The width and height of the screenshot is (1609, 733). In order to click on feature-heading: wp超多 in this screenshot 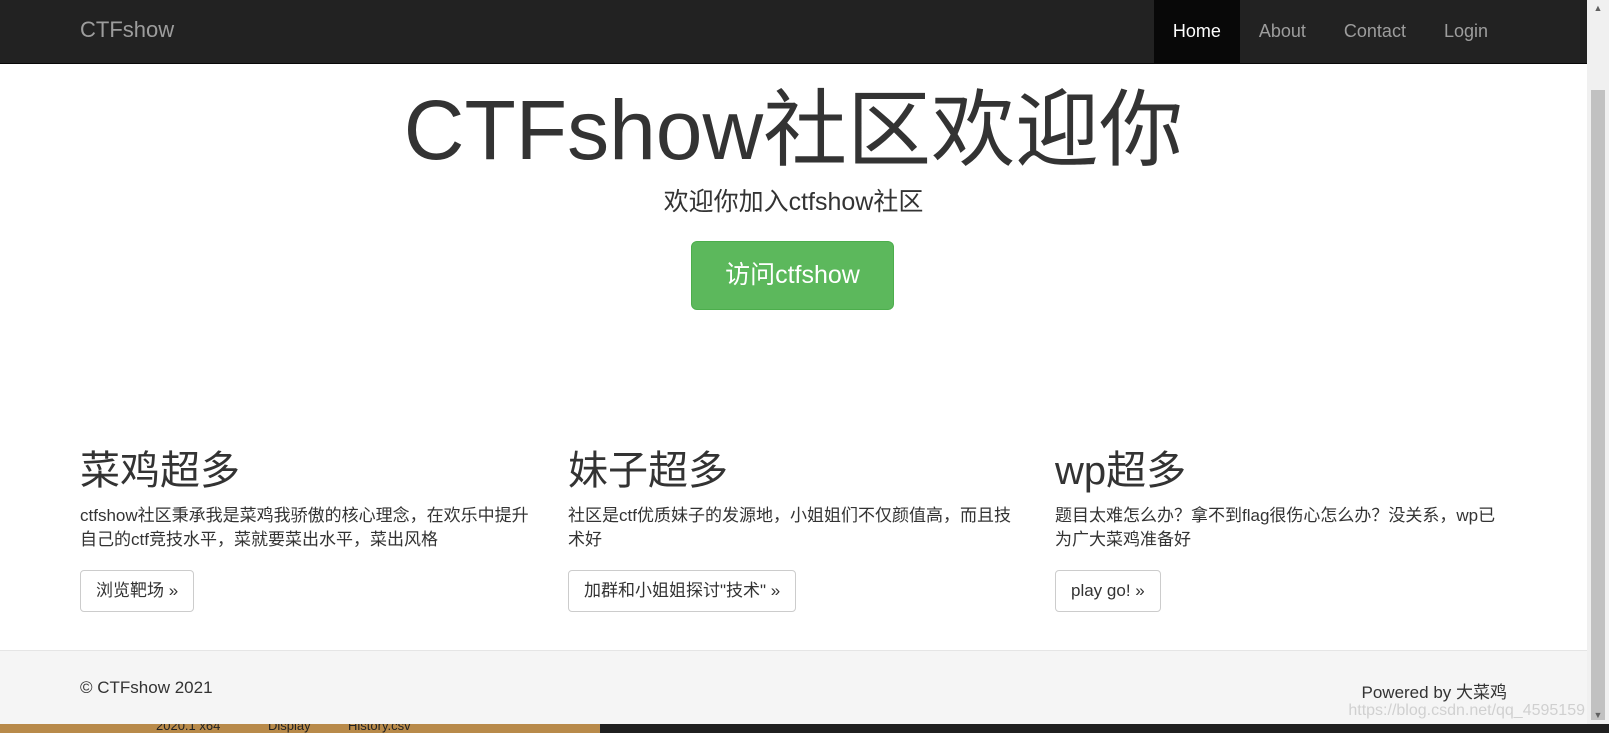, I will do `click(1121, 471)`.